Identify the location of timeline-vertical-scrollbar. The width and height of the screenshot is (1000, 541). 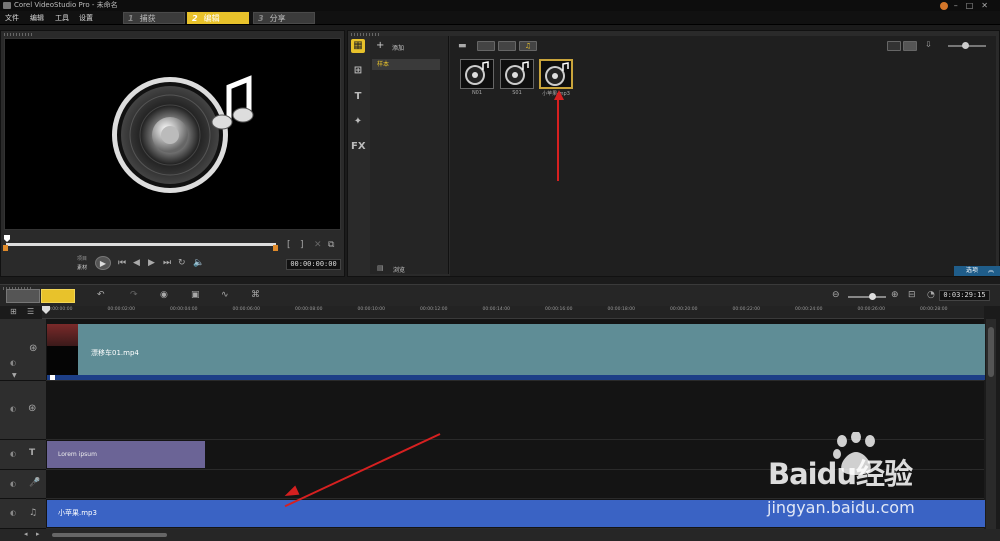
(991, 424).